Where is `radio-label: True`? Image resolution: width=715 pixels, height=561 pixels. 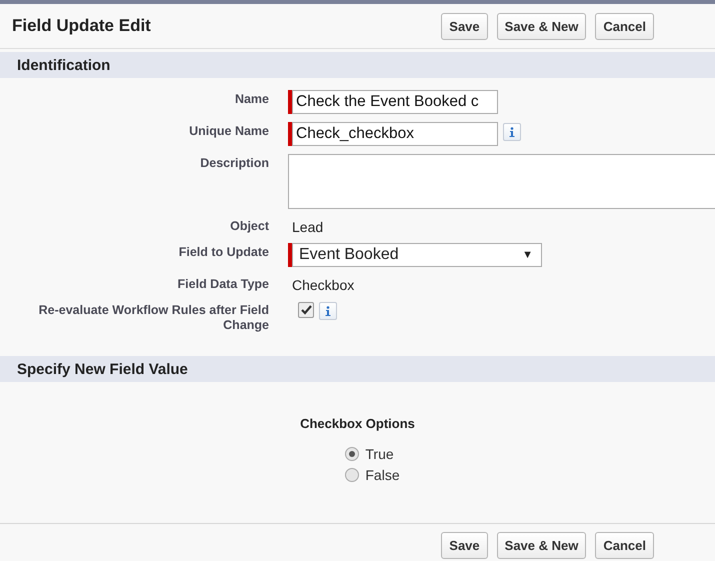 radio-label: True is located at coordinates (379, 454).